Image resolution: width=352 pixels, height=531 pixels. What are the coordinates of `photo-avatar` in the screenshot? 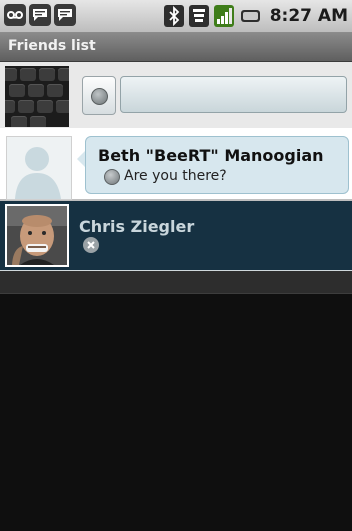 It's located at (37, 235).